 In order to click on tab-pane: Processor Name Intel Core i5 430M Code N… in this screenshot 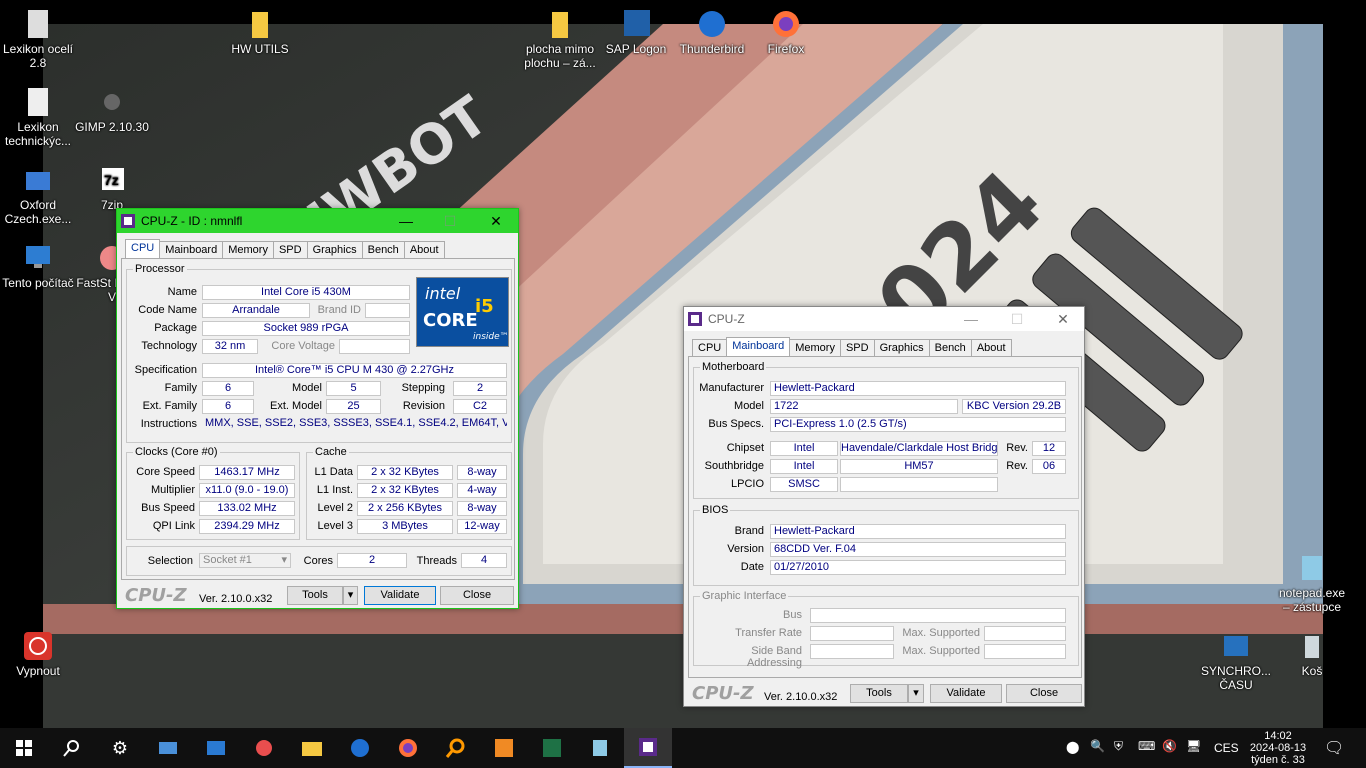, I will do `click(318, 419)`.